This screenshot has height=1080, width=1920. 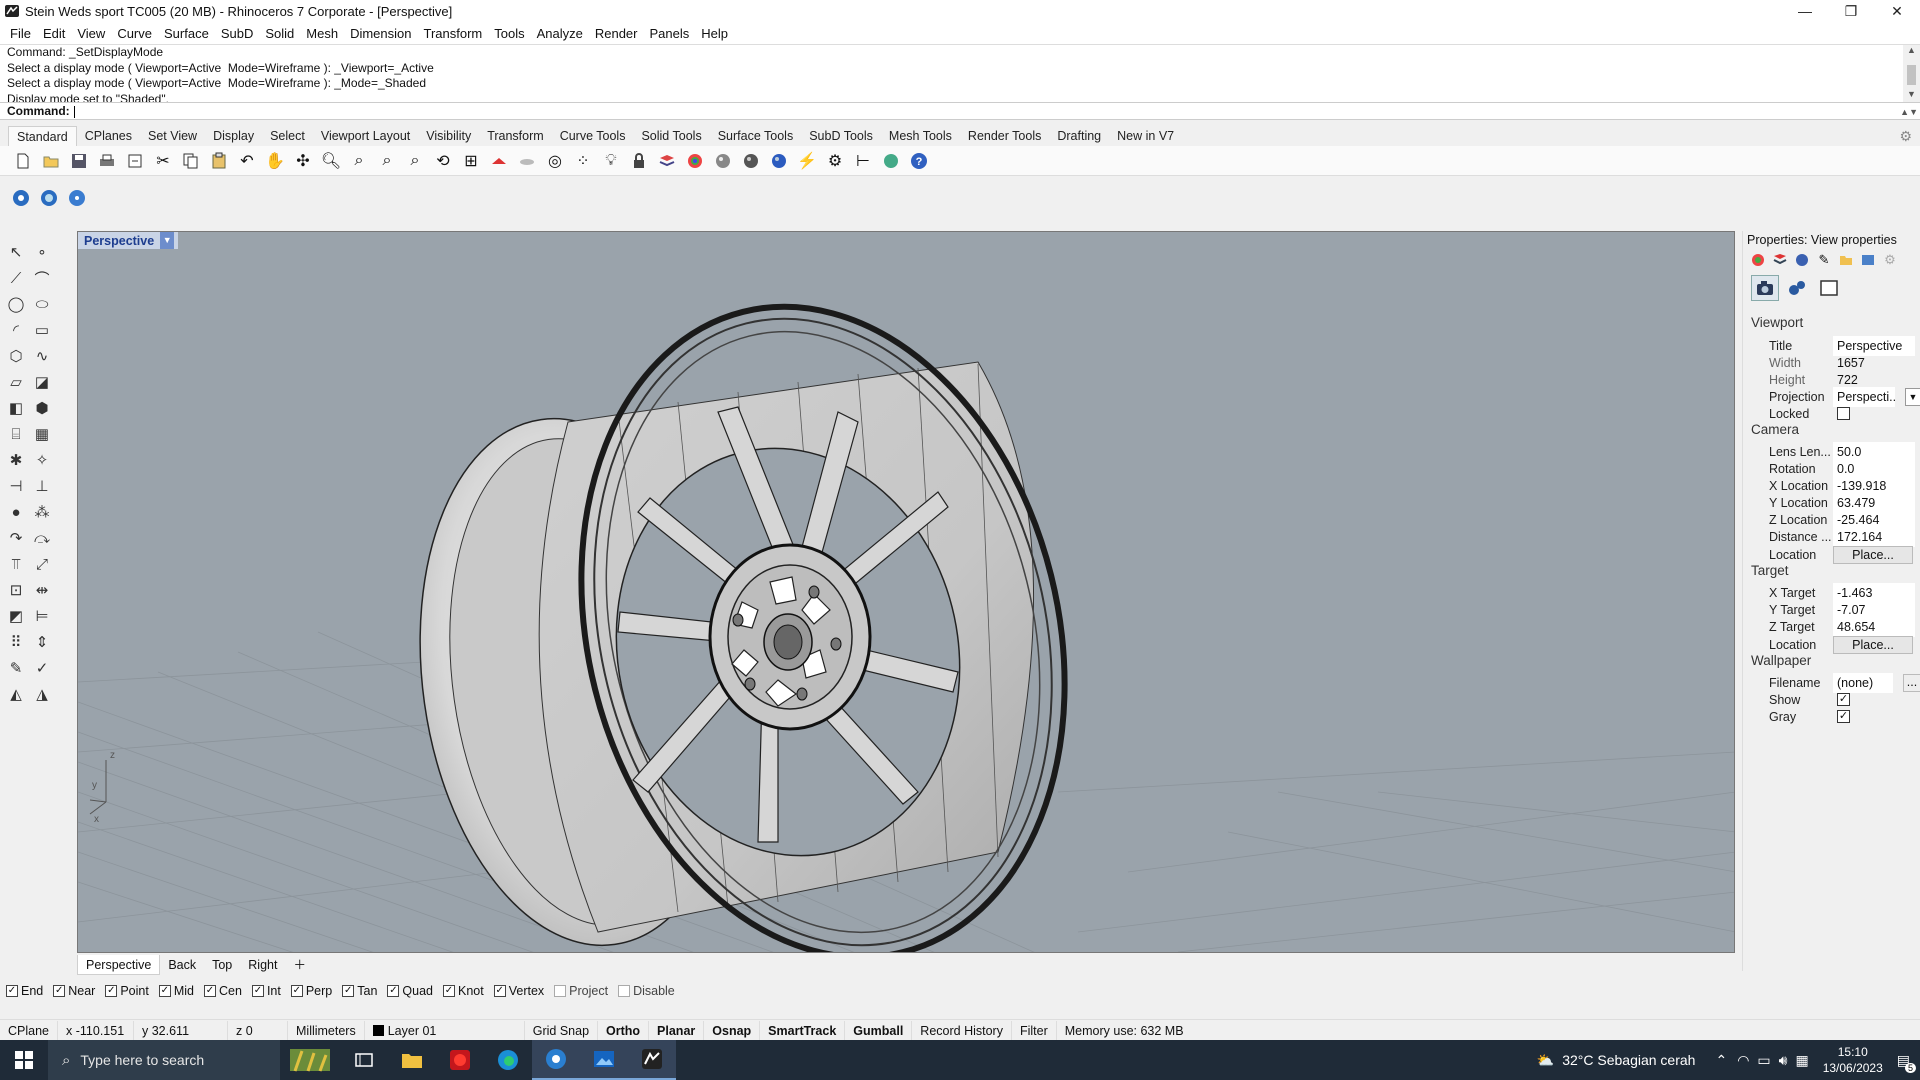 I want to click on menu-view: View, so click(x=91, y=33).